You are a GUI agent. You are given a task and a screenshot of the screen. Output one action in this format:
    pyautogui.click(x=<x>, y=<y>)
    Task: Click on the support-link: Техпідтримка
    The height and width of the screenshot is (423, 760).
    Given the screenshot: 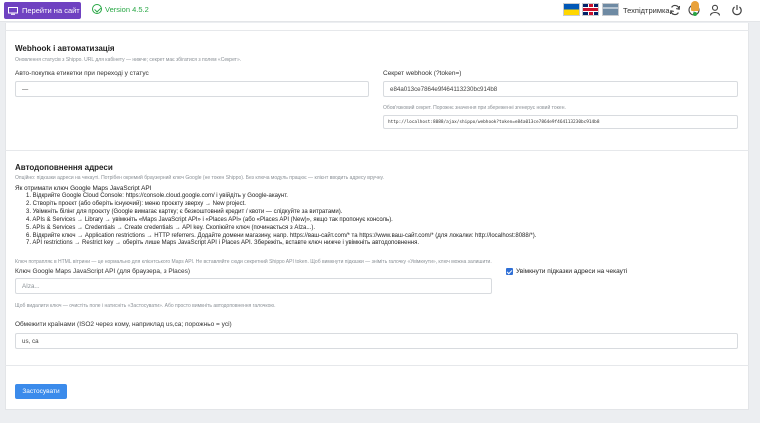 What is the action you would take?
    pyautogui.click(x=646, y=10)
    